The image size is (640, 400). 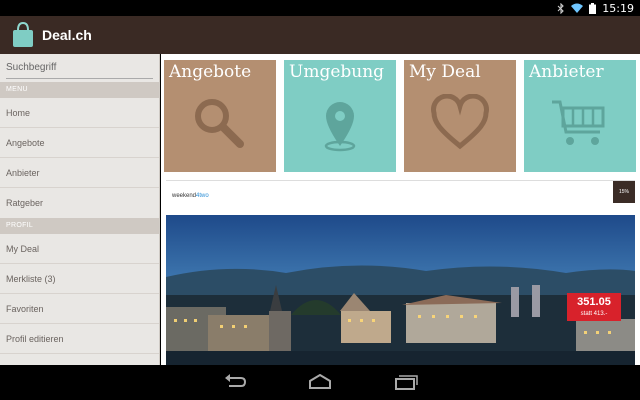 What do you see at coordinates (578, 122) in the screenshot?
I see `shopping-cart-icon` at bounding box center [578, 122].